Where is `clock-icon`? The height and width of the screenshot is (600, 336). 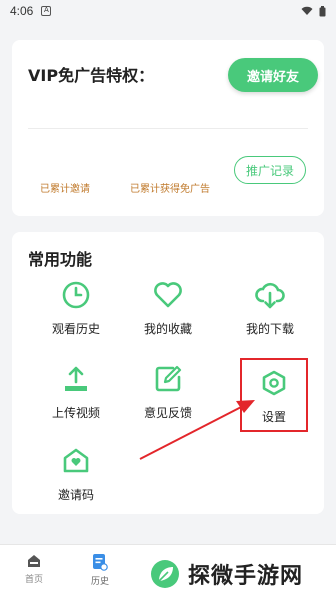
clock-icon is located at coordinates (76, 295).